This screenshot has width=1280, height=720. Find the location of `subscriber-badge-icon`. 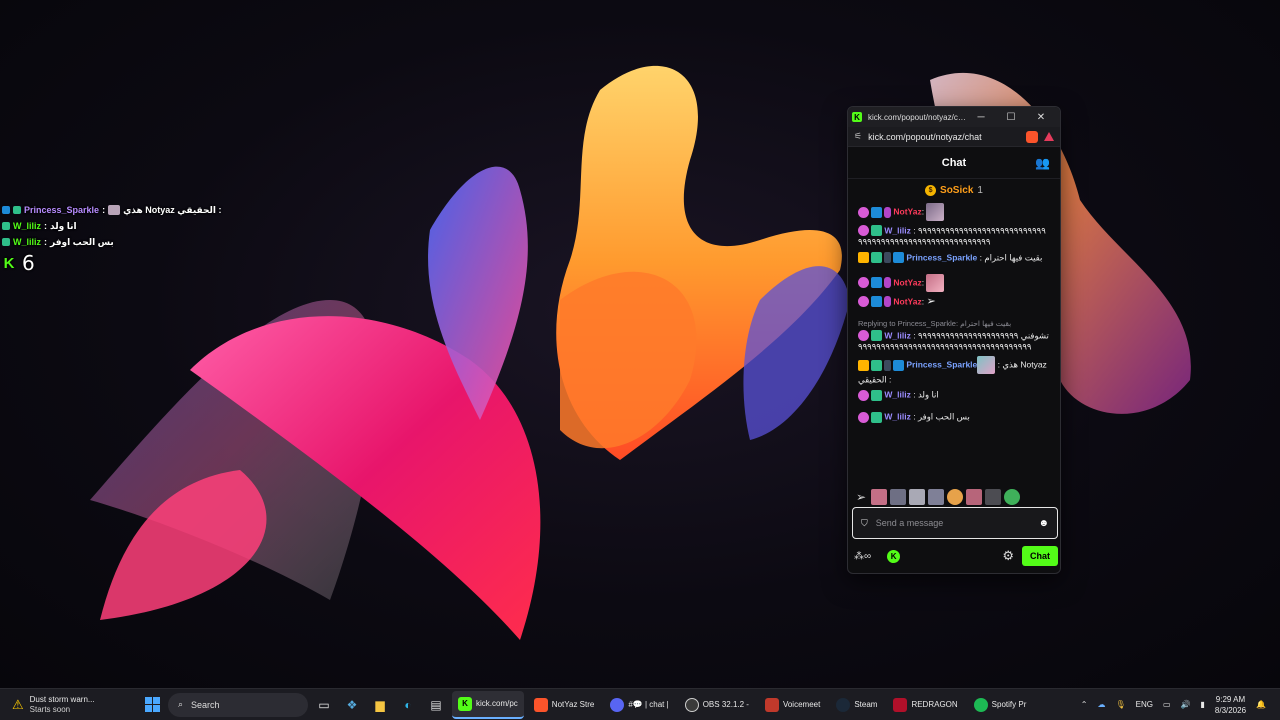

subscriber-badge-icon is located at coordinates (863, 282).